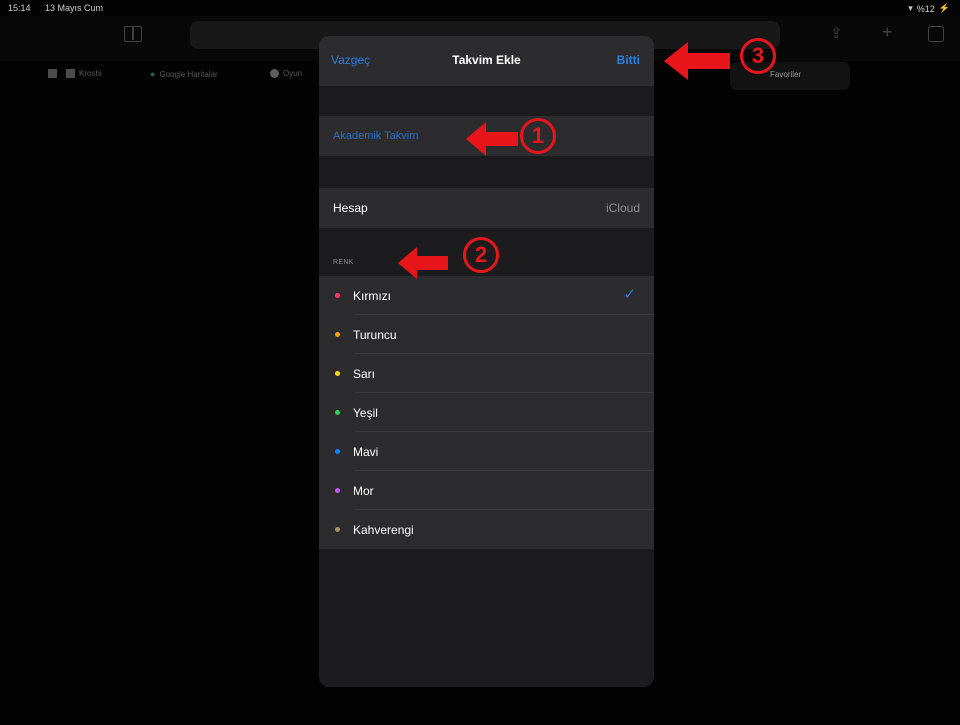 The height and width of the screenshot is (725, 960). Describe the element at coordinates (90, 73) in the screenshot. I see `bookmark-label: Kroshi` at that location.